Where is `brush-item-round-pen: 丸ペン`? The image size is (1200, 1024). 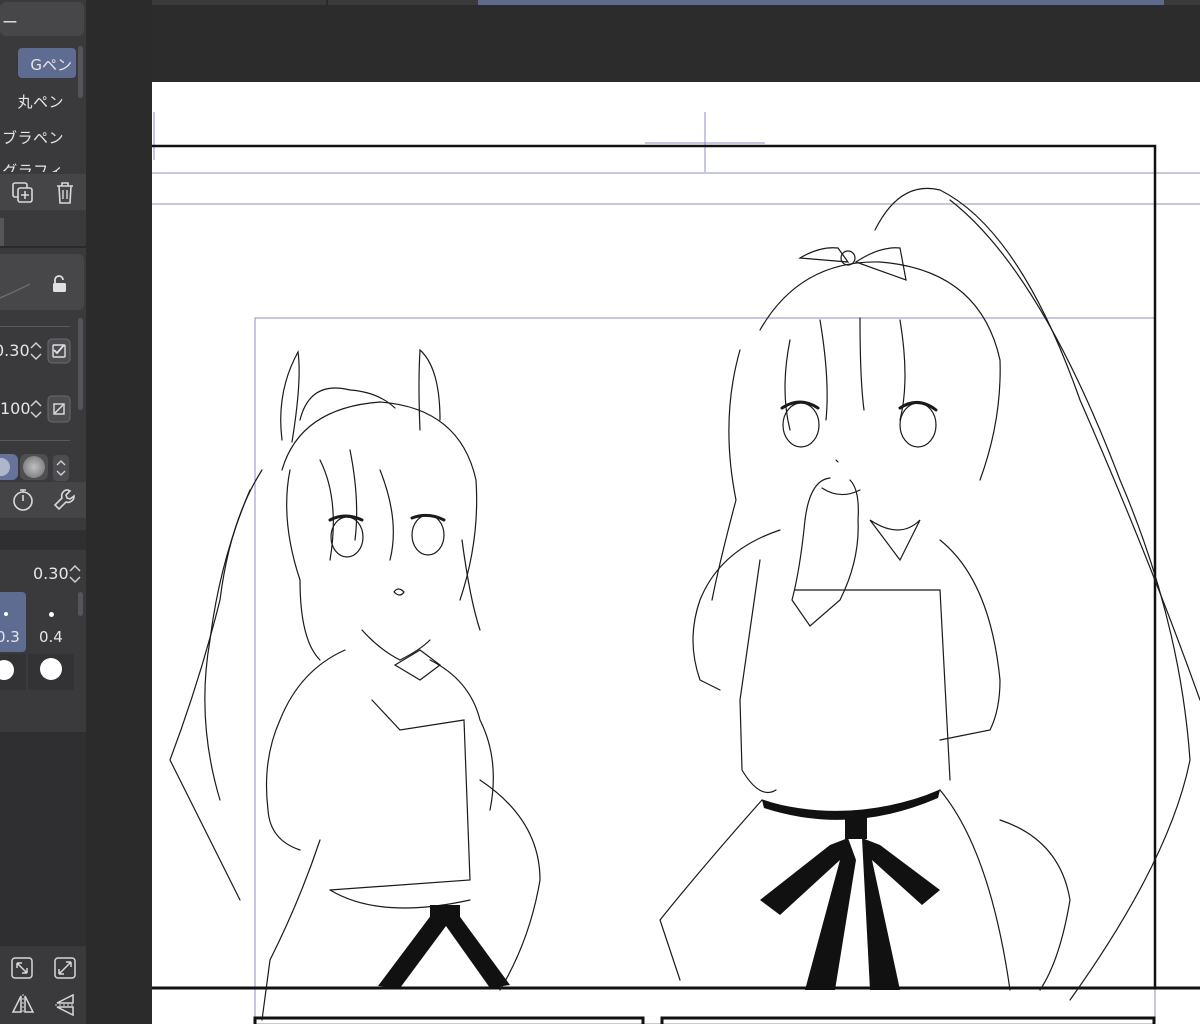
brush-item-round-pen: 丸ペン is located at coordinates (40, 101).